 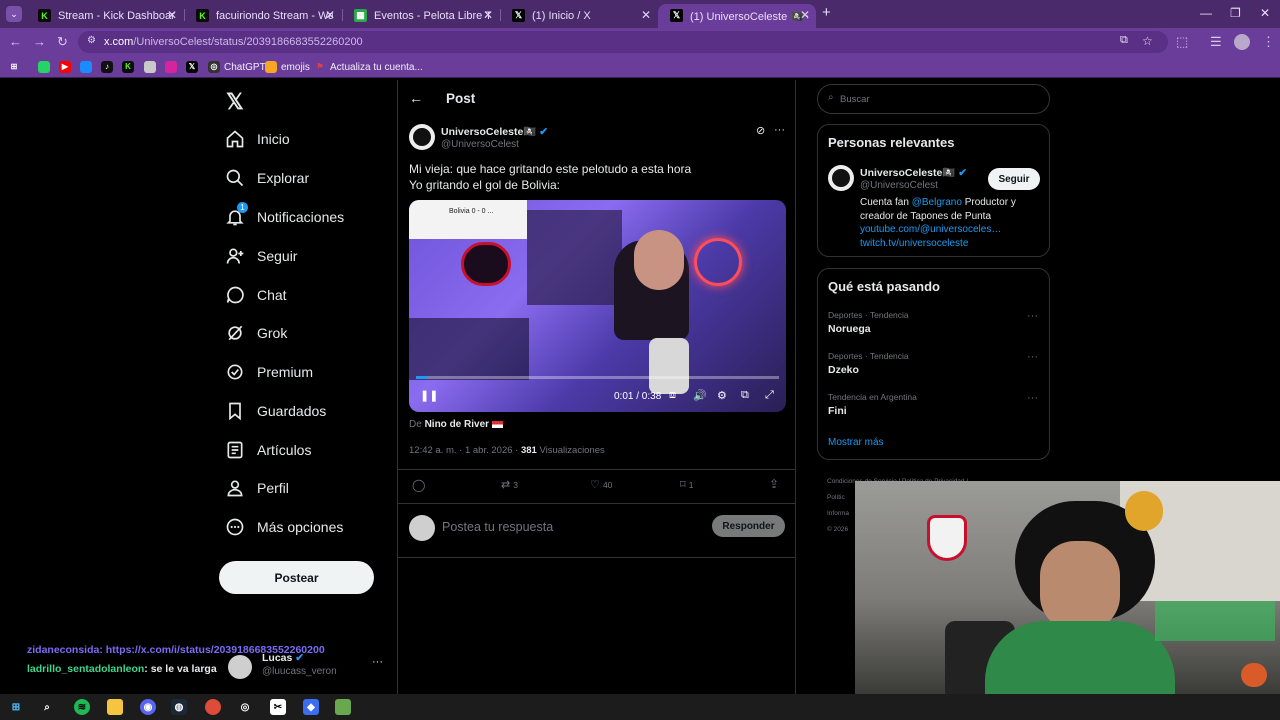 What do you see at coordinates (856, 442) in the screenshot?
I see `show-more-link: Mostrar más` at bounding box center [856, 442].